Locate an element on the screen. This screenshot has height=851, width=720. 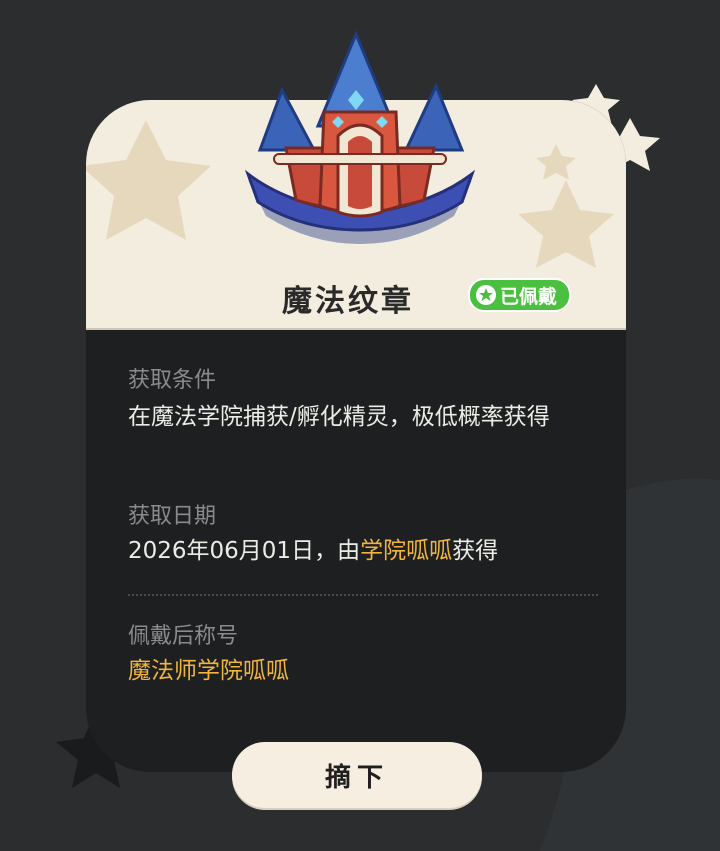
magic-emblem-icon is located at coordinates (360, 137).